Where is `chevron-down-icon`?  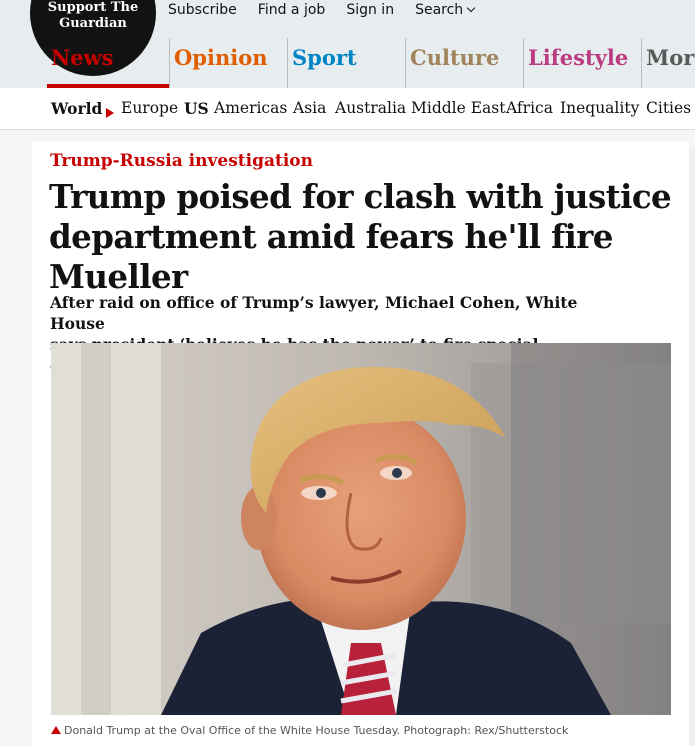 chevron-down-icon is located at coordinates (471, 8).